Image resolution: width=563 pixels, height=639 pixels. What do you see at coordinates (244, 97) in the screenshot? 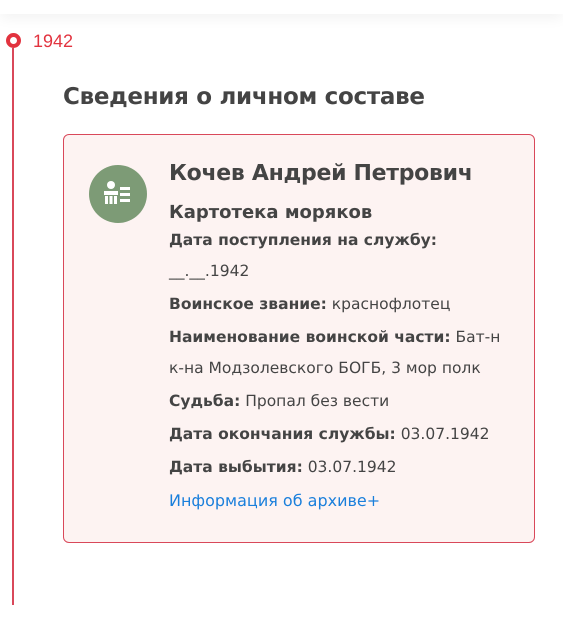
I see `section-title: Сведения о личном составе` at bounding box center [244, 97].